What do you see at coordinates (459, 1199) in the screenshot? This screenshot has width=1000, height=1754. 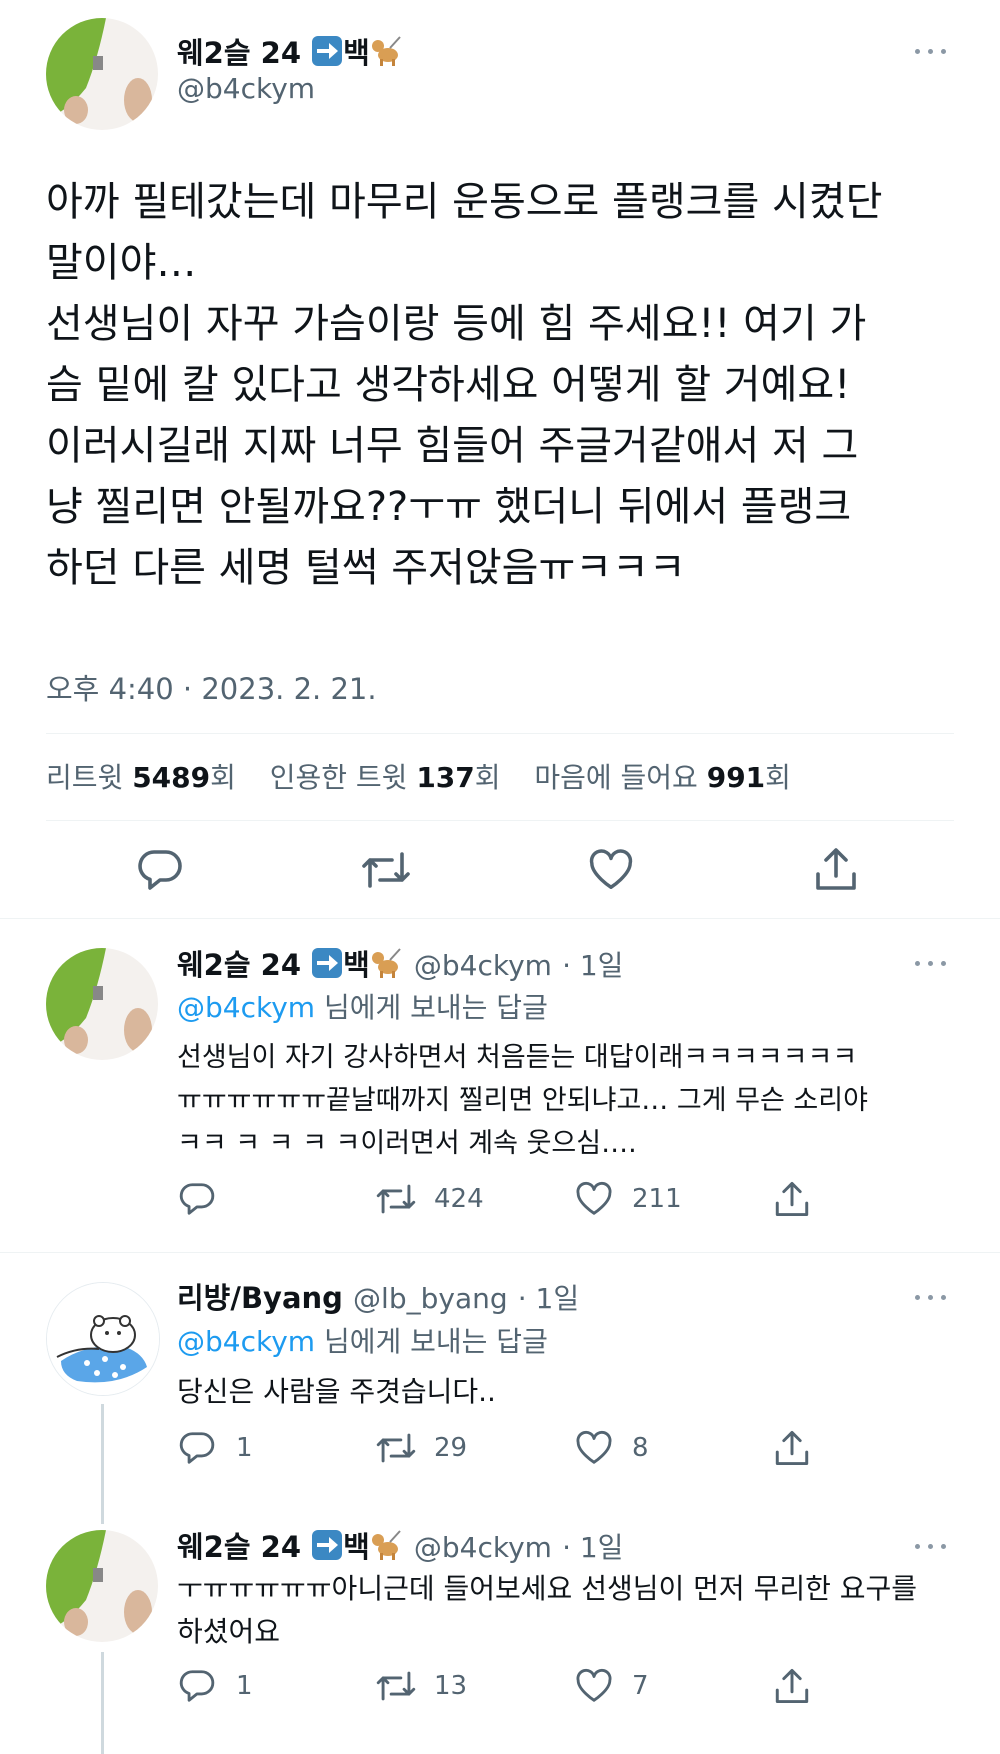 I see `retweet-count: 424` at bounding box center [459, 1199].